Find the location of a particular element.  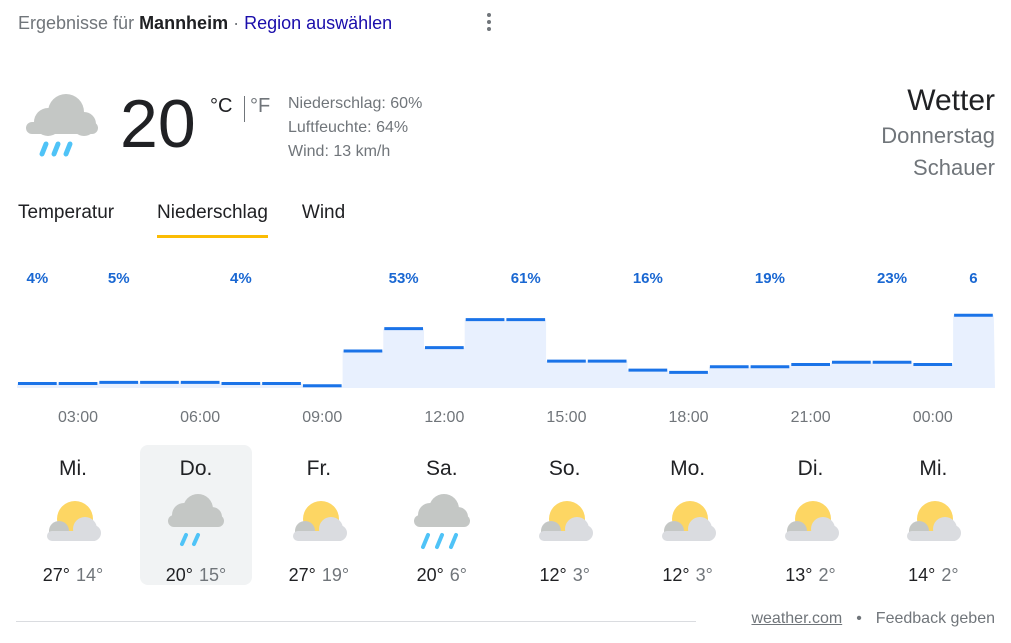

x-tick-label: 21:00 is located at coordinates (811, 417).